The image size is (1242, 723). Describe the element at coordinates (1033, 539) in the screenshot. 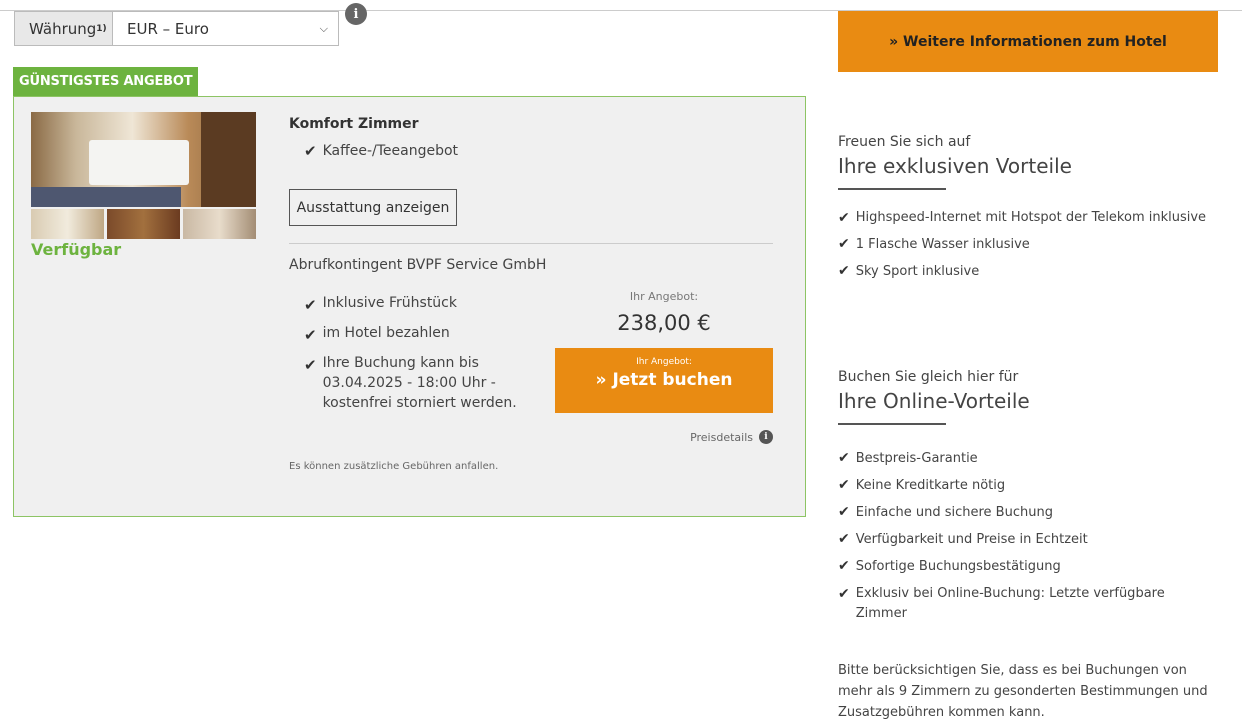

I see `list-item: ✔ Verfügbarkeit und Preise in Echtzeit` at that location.